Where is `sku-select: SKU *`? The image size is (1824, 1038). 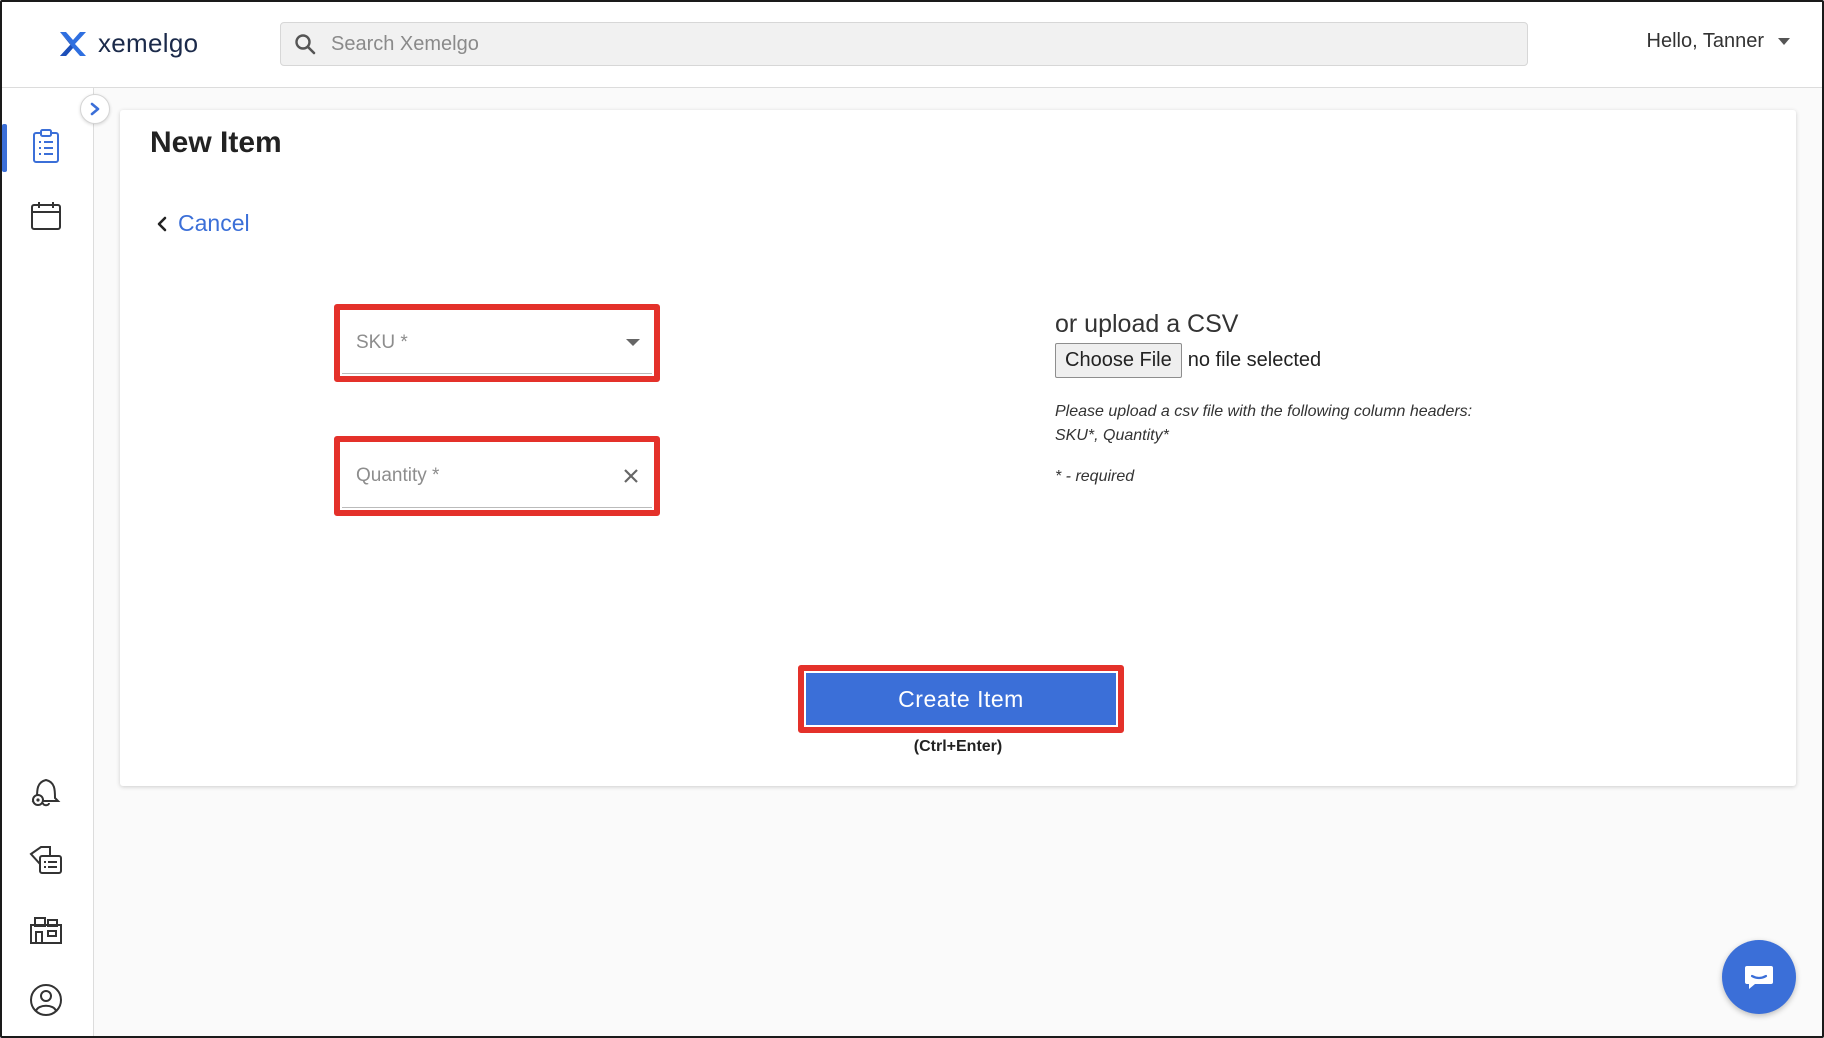 sku-select: SKU * is located at coordinates (497, 343).